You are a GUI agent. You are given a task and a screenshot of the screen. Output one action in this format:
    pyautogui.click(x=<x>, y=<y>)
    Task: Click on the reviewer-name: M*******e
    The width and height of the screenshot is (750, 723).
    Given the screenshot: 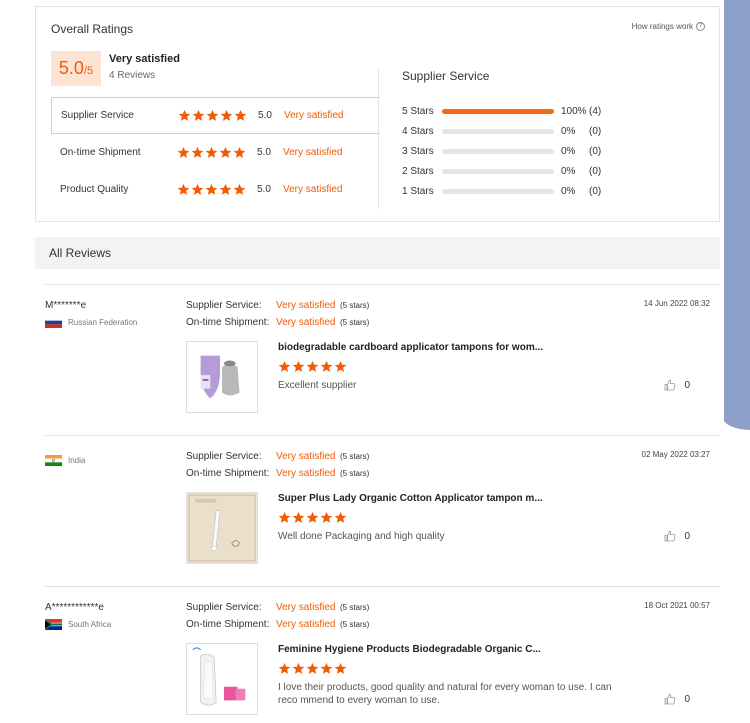 What is the action you would take?
    pyautogui.click(x=66, y=305)
    